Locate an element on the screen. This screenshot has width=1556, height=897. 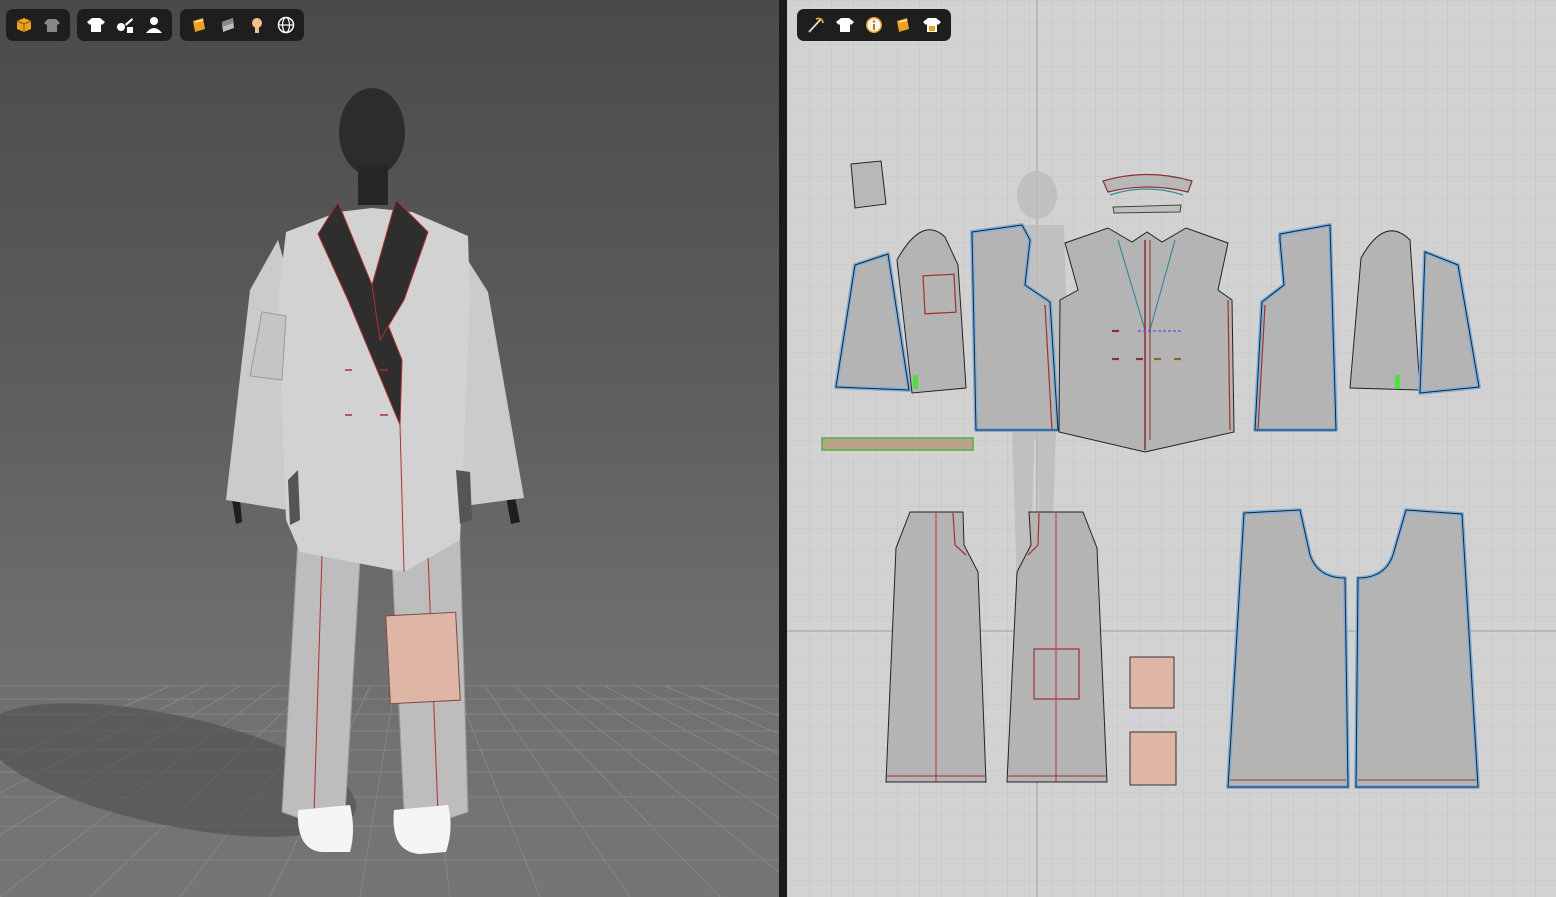
pants-pocket-3d is located at coordinates (423, 658).